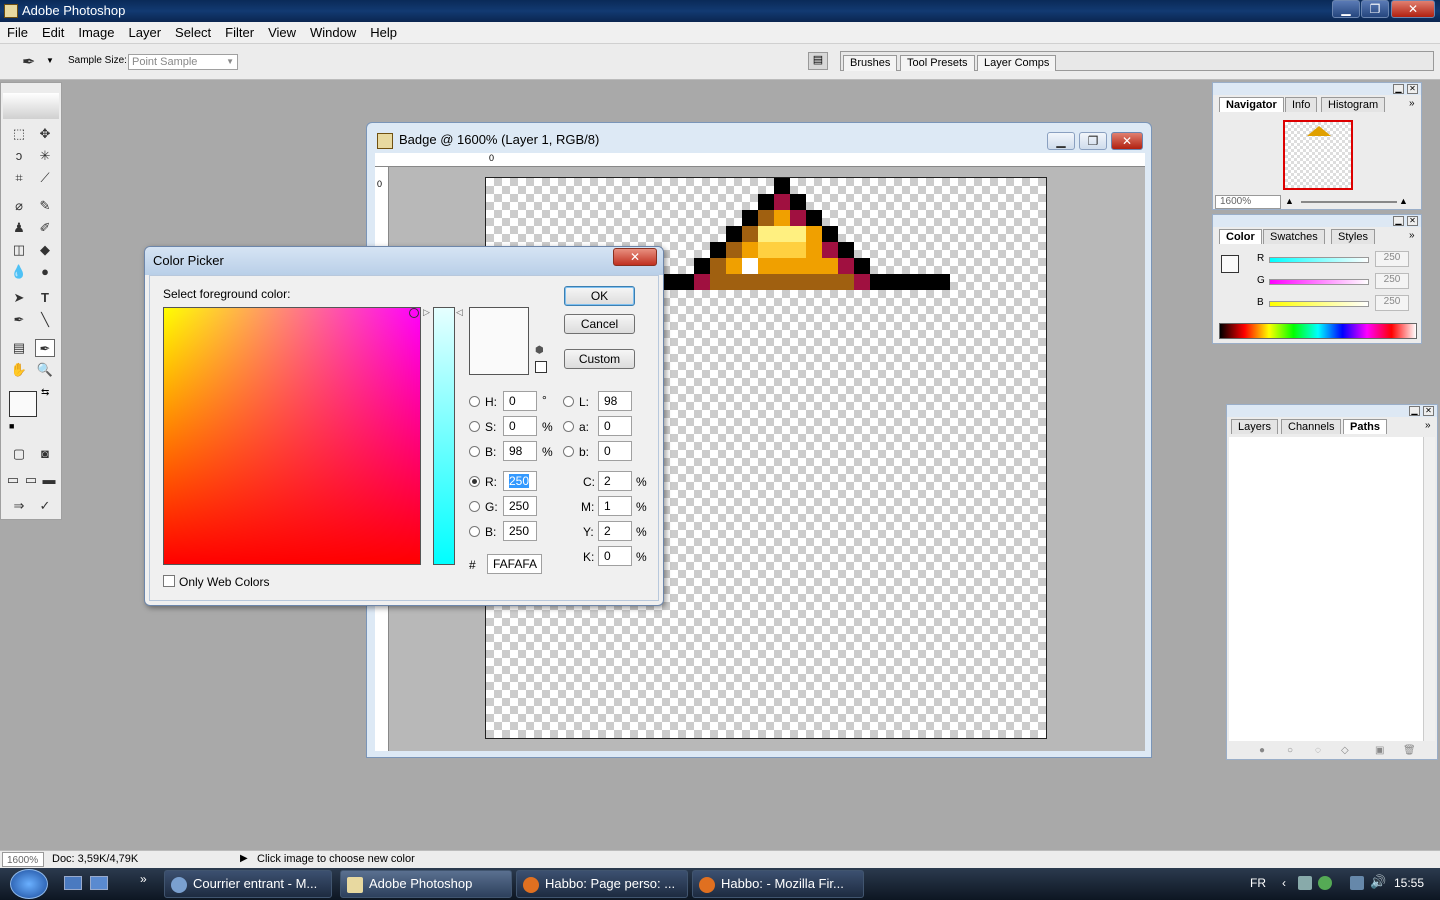 This screenshot has width=1440, height=900. Describe the element at coordinates (45, 348) in the screenshot. I see `eyedropper-tool-icon: ✒` at that location.